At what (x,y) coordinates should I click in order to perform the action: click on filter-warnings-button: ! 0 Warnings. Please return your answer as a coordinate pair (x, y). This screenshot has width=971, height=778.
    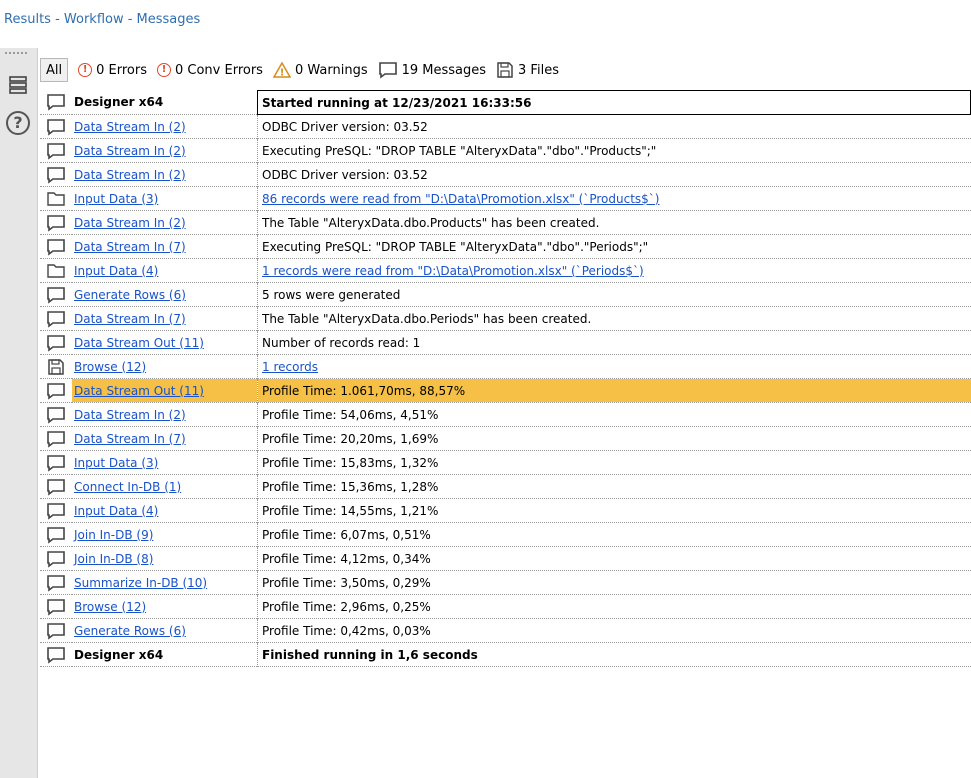
    Looking at the image, I should click on (320, 70).